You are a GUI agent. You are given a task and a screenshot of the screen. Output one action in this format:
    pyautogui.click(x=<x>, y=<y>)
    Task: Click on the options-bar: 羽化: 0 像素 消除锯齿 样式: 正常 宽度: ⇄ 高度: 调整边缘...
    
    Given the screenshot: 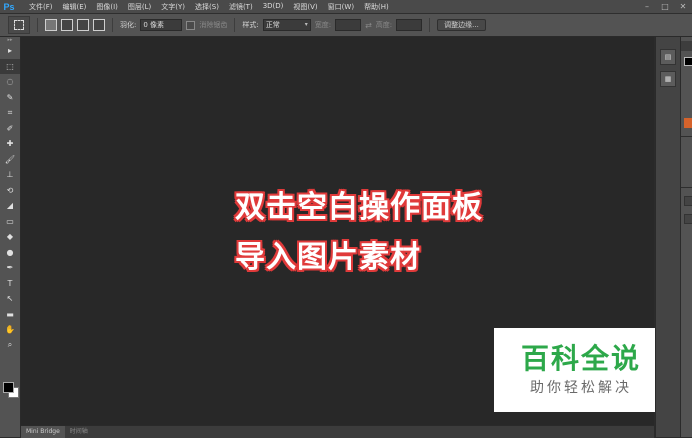 What is the action you would take?
    pyautogui.click(x=346, y=25)
    